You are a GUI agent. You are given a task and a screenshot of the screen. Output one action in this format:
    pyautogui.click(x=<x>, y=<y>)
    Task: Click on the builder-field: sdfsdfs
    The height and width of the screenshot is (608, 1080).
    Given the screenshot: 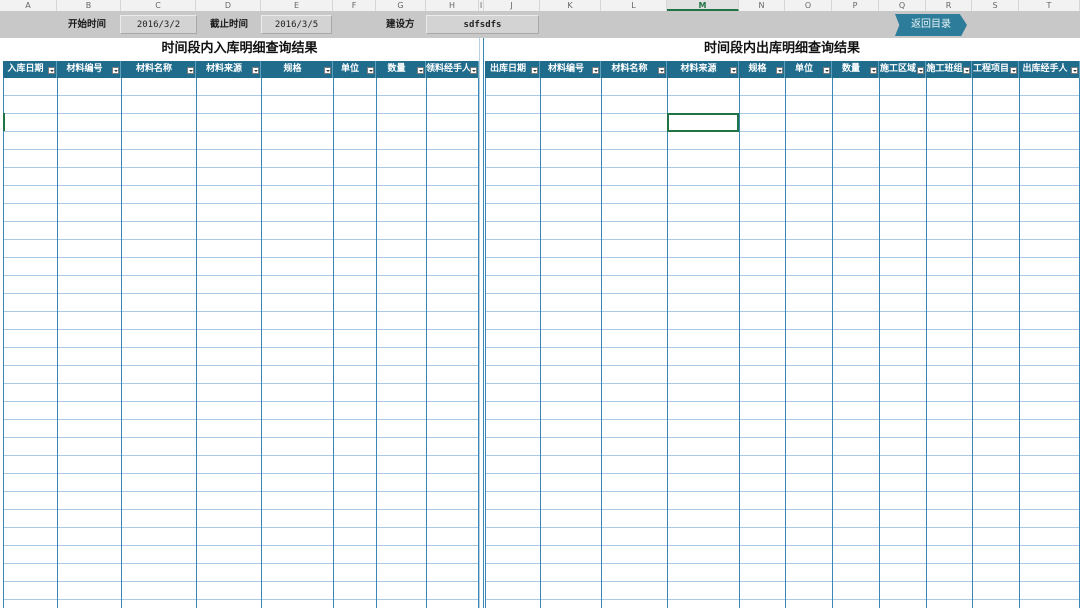 What is the action you would take?
    pyautogui.click(x=482, y=24)
    